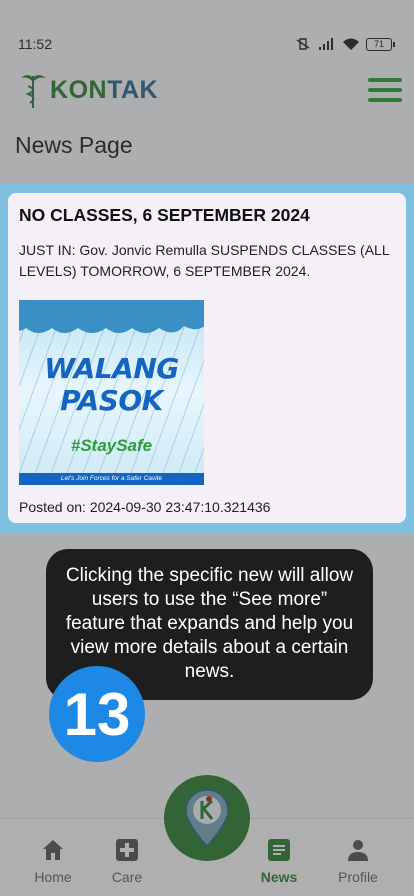 This screenshot has height=896, width=414. I want to click on cloud-graphic, so click(111, 316).